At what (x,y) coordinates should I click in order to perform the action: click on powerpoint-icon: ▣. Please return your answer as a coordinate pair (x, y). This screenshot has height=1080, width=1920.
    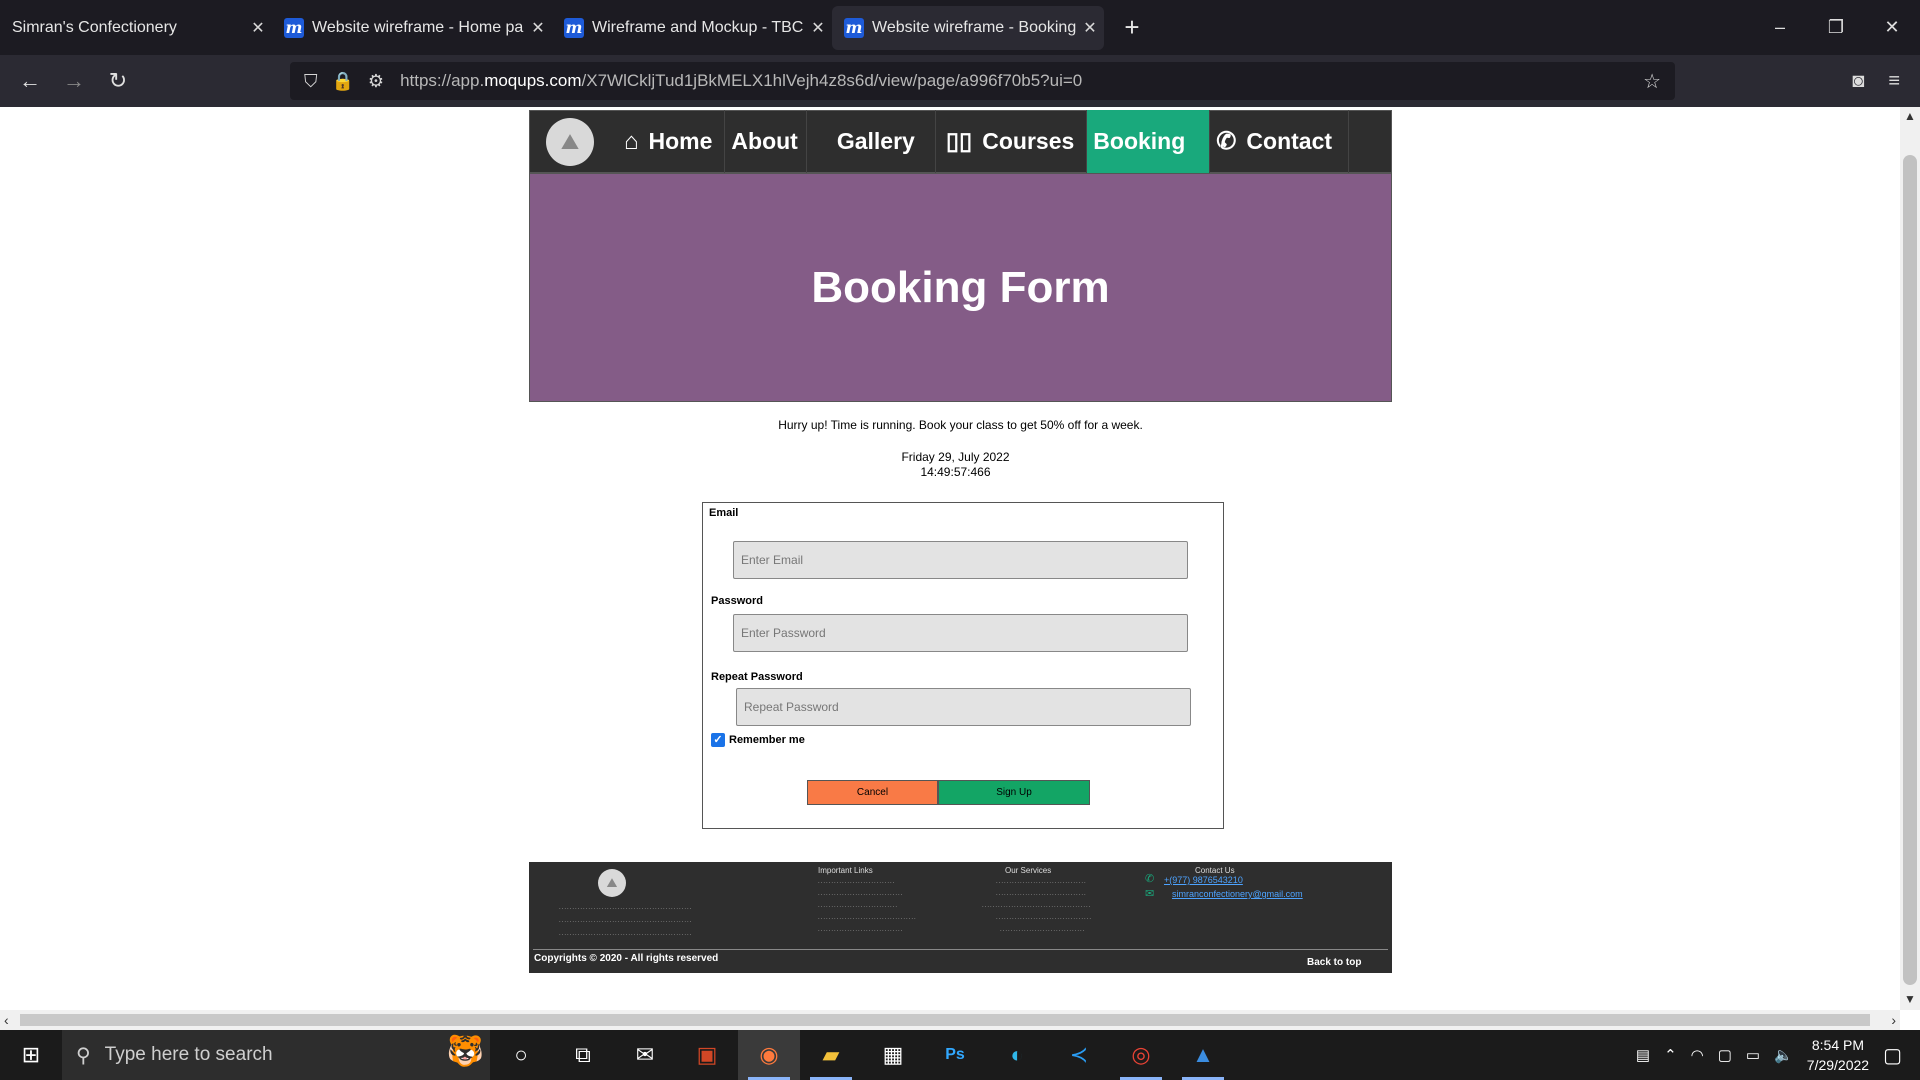
    Looking at the image, I should click on (707, 1055).